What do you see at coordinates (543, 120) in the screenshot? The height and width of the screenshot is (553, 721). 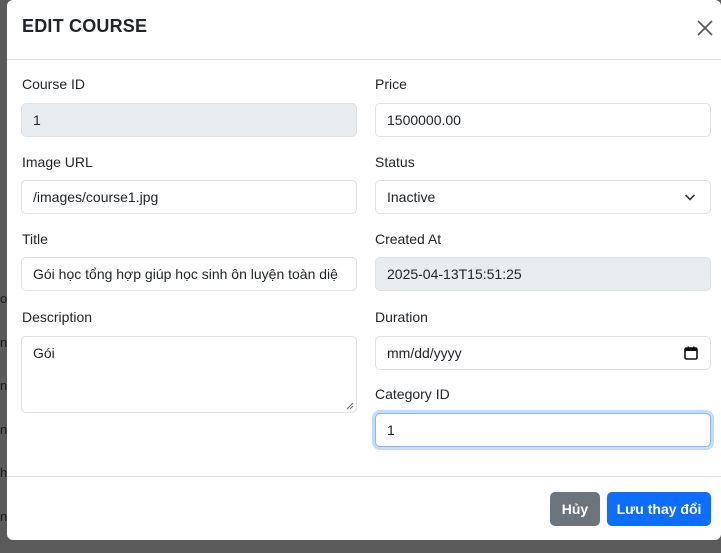 I see `price-field: 1500000.00` at bounding box center [543, 120].